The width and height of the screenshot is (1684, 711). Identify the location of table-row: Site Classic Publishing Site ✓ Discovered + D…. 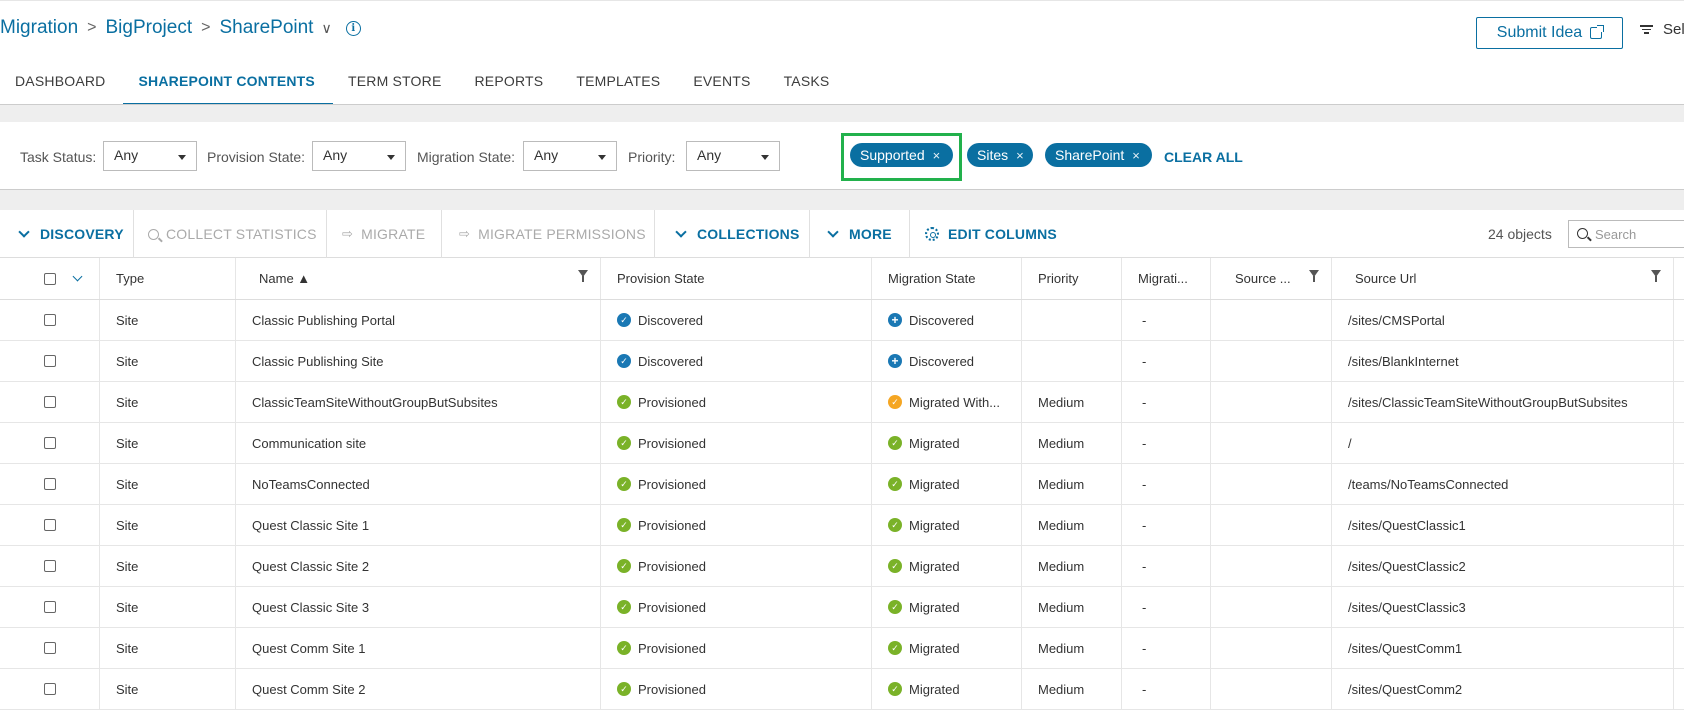
(842, 361).